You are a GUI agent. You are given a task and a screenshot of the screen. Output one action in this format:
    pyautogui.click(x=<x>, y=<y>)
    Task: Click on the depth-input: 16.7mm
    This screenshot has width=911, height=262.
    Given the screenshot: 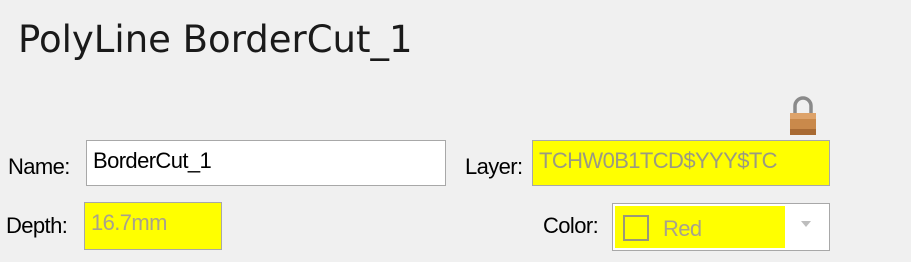 What is the action you would take?
    pyautogui.click(x=153, y=226)
    